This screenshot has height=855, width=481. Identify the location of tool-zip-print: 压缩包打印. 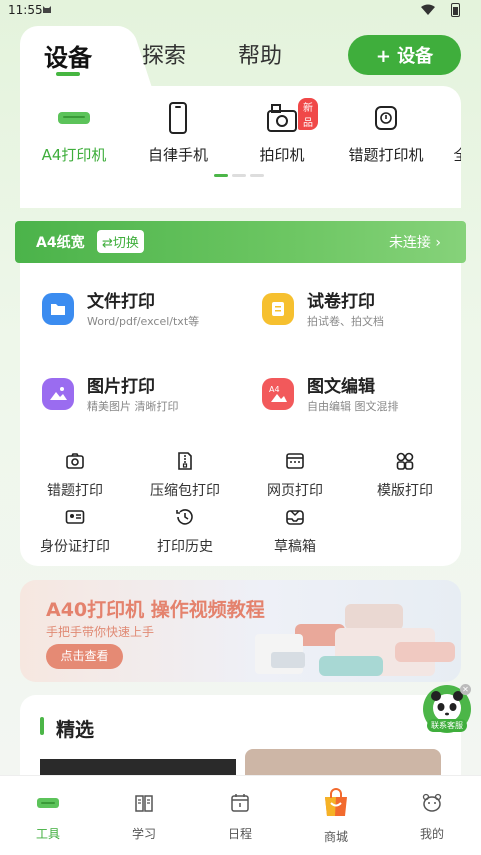
(185, 475).